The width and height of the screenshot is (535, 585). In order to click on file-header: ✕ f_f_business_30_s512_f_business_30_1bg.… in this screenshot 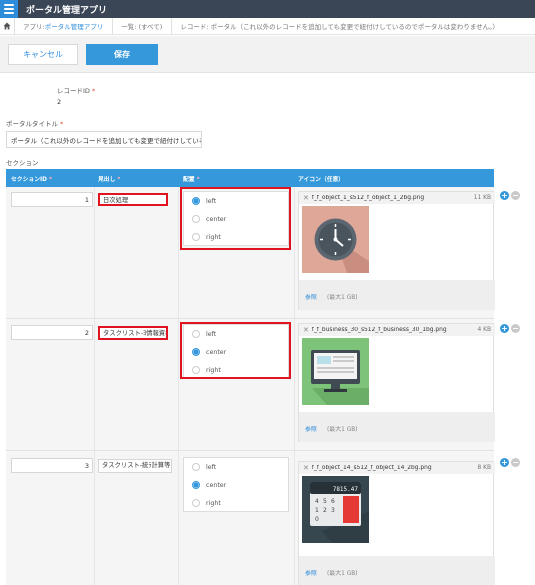, I will do `click(397, 330)`.